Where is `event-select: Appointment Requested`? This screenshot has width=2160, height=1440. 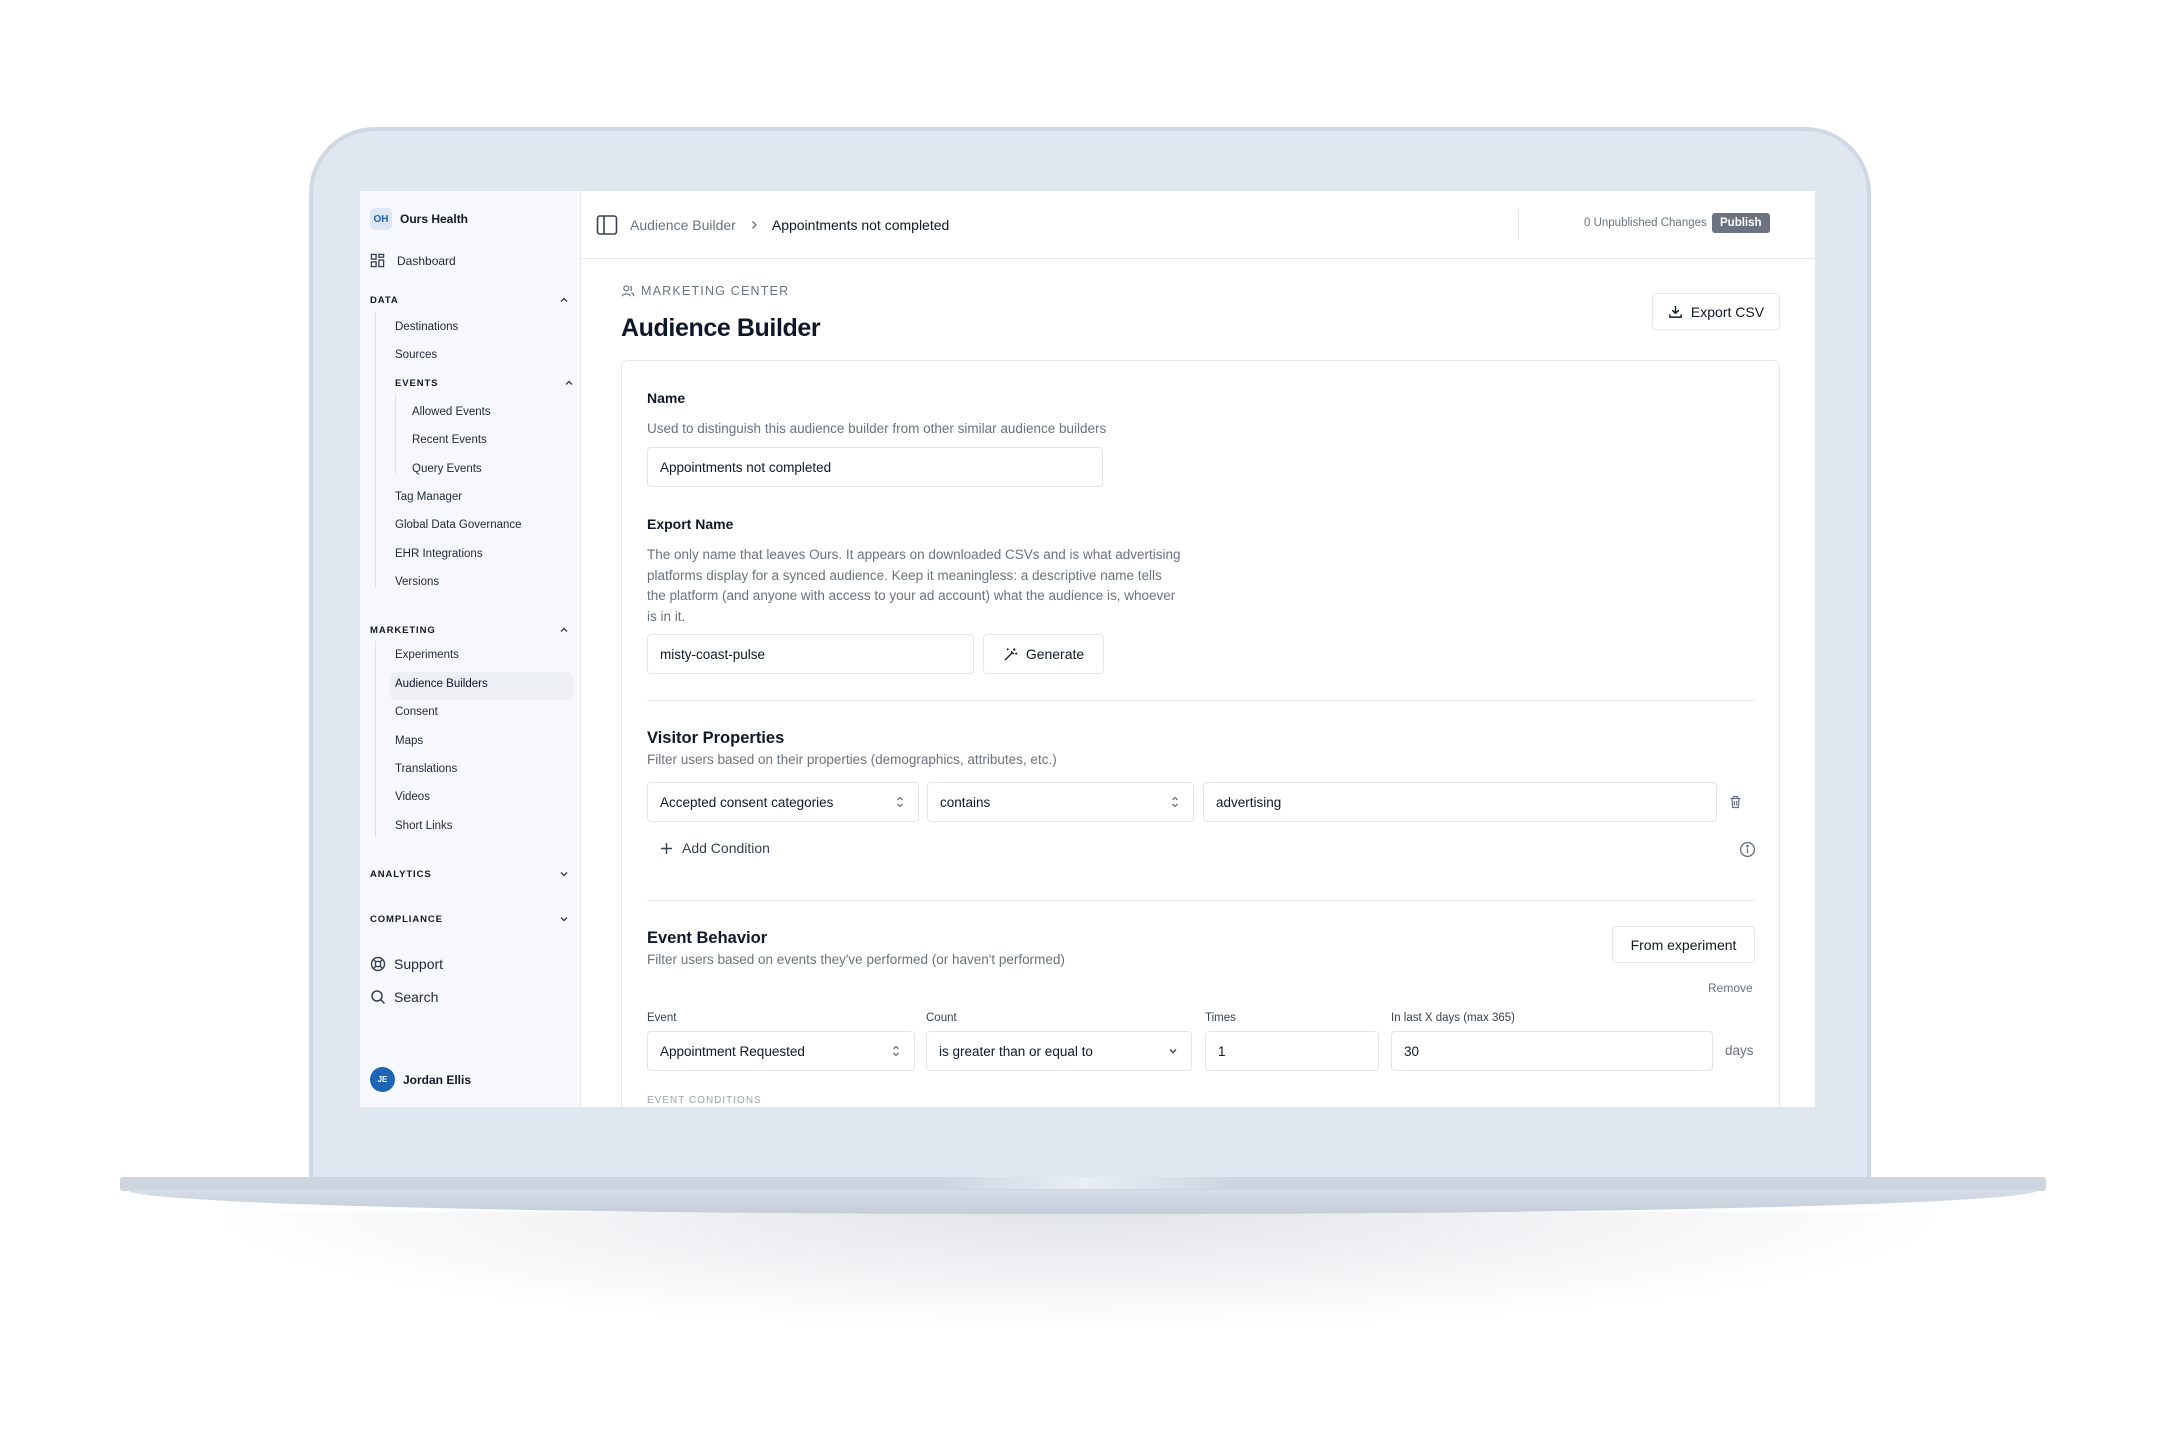
event-select: Appointment Requested is located at coordinates (781, 1051).